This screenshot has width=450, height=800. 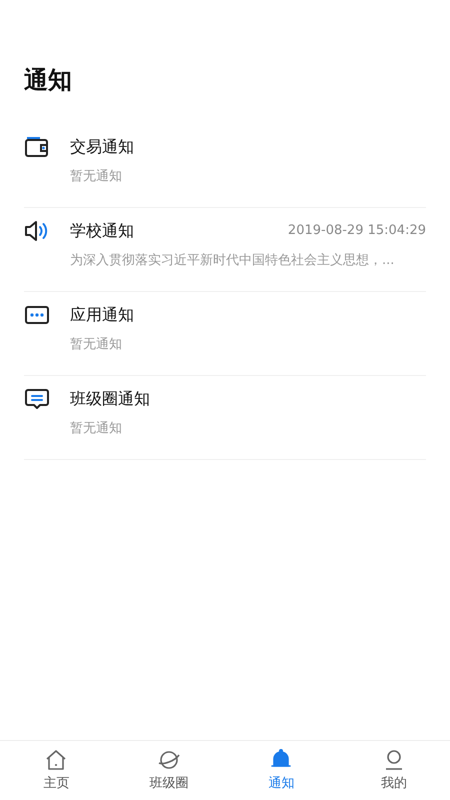 What do you see at coordinates (56, 760) in the screenshot?
I see `home-icon` at bounding box center [56, 760].